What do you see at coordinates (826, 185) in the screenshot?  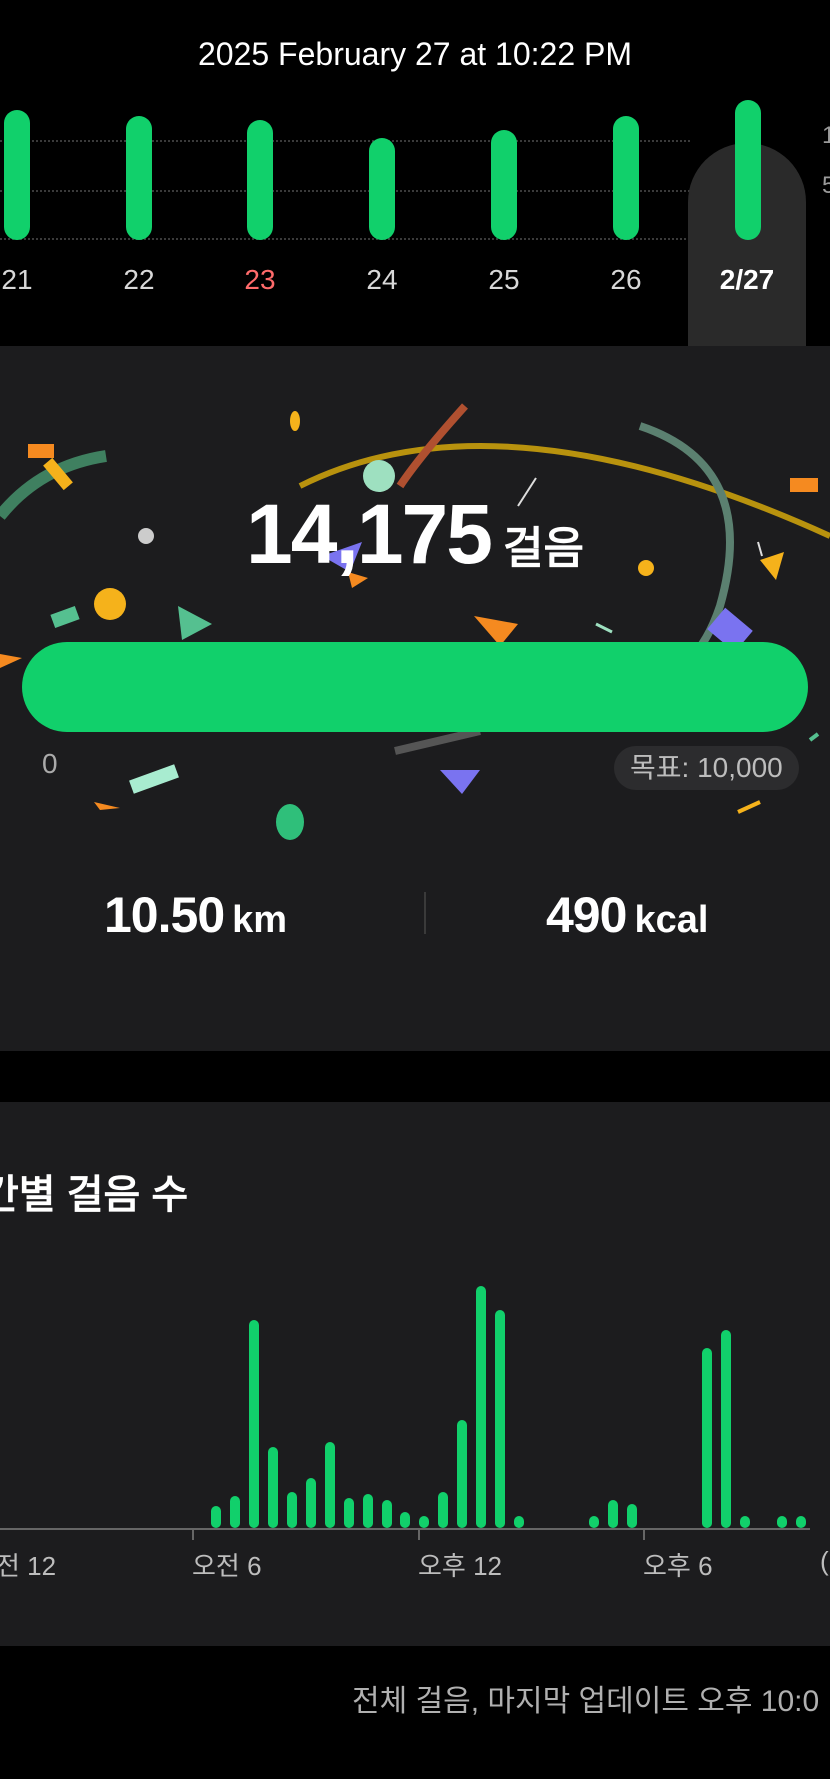 I see `axis-fragment: 5` at bounding box center [826, 185].